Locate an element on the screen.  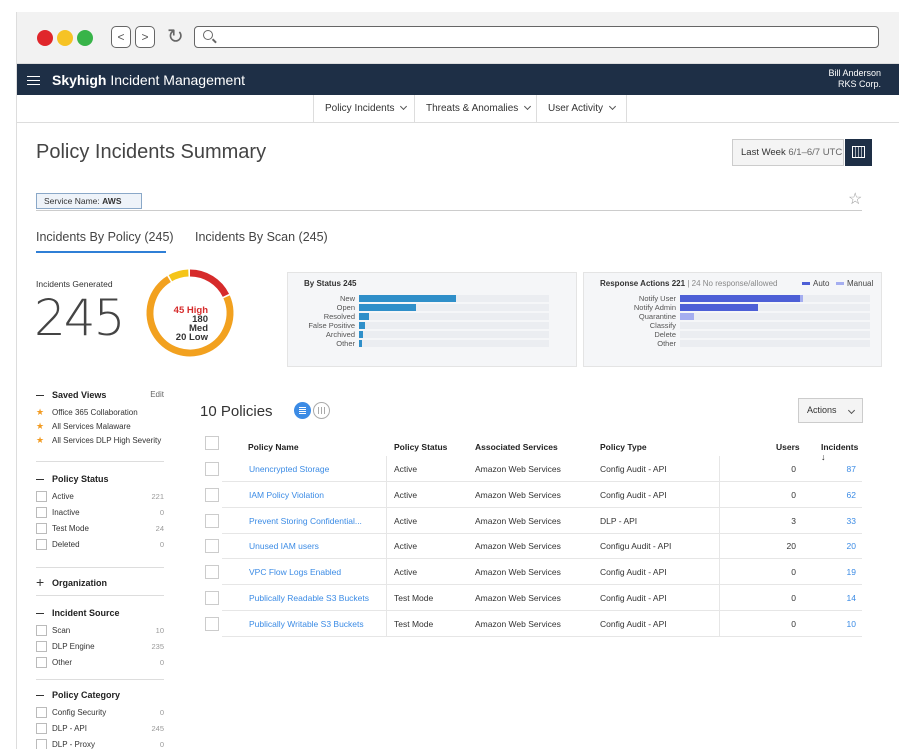
incident-source-option: Other 0 is located at coordinates (100, 663).